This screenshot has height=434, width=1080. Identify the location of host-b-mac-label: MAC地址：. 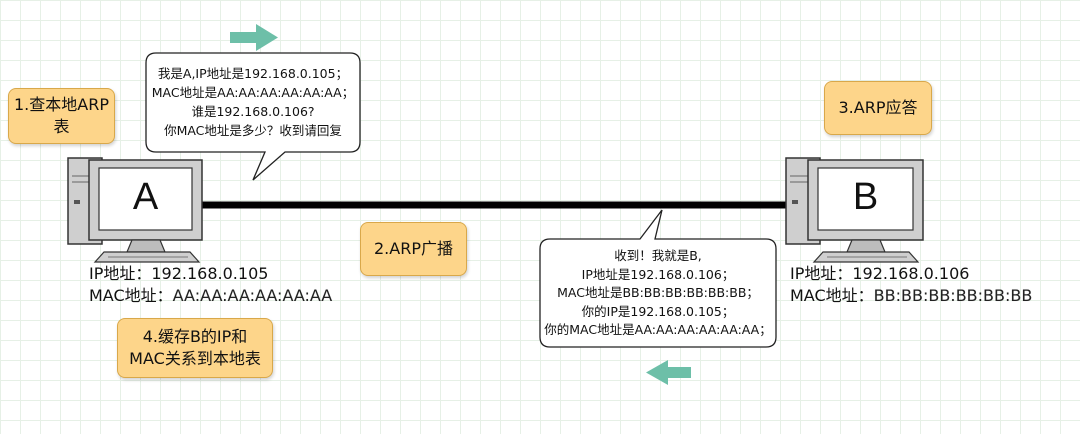
(832, 295).